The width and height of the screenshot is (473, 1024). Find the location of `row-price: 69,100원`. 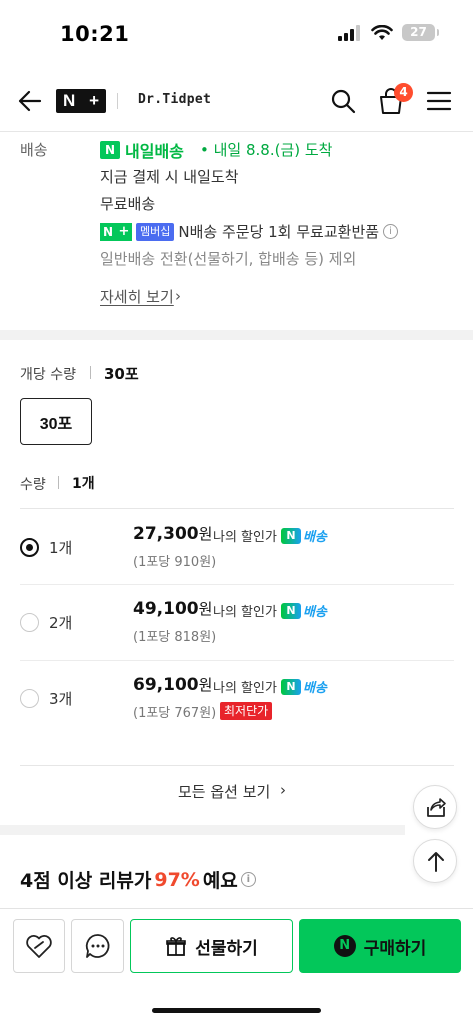

row-price: 69,100원 is located at coordinates (173, 685).